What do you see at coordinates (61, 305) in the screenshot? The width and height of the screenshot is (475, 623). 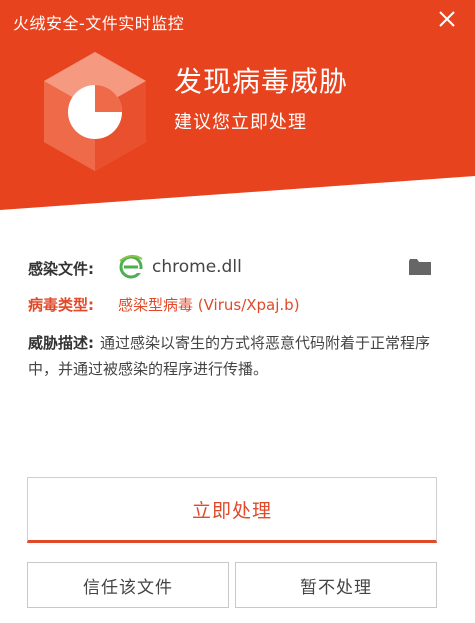 I see `virus-type-label: 病毒类型:` at bounding box center [61, 305].